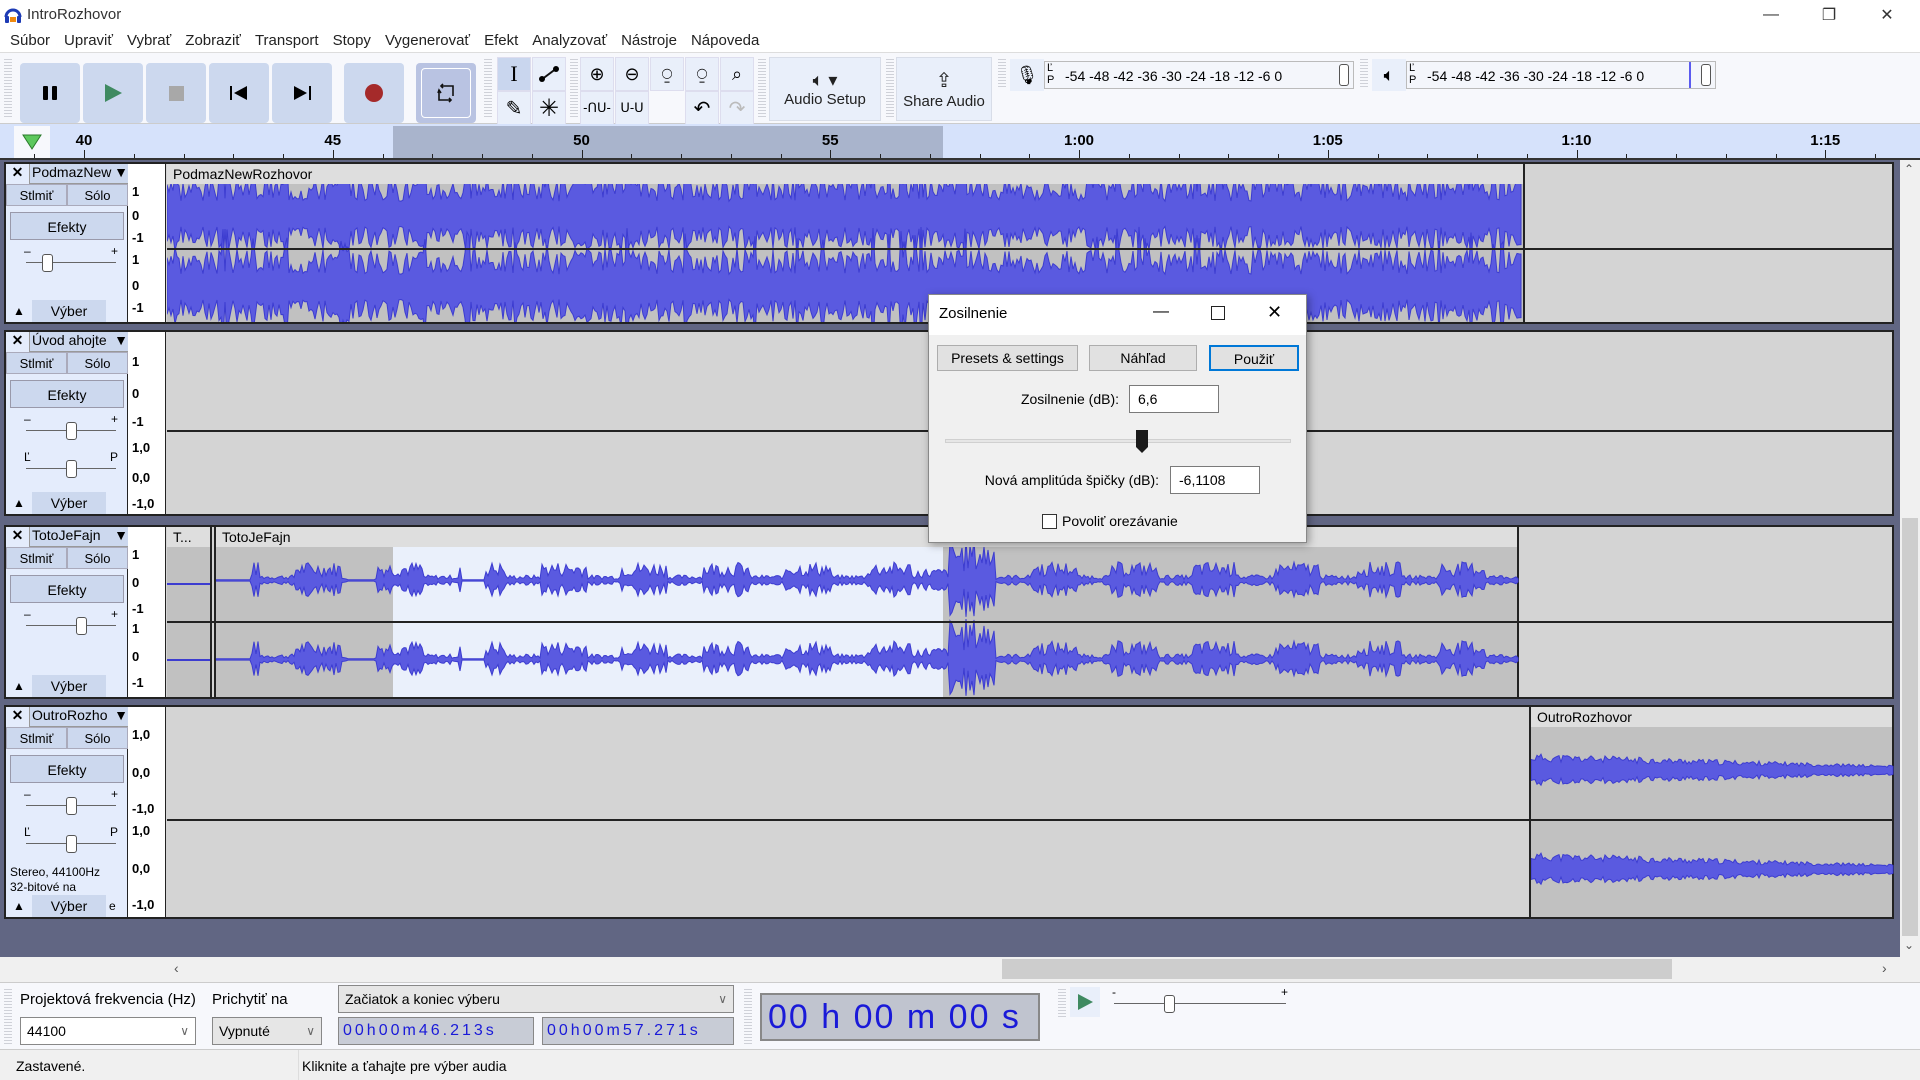  What do you see at coordinates (374, 93) in the screenshot?
I see `record-button` at bounding box center [374, 93].